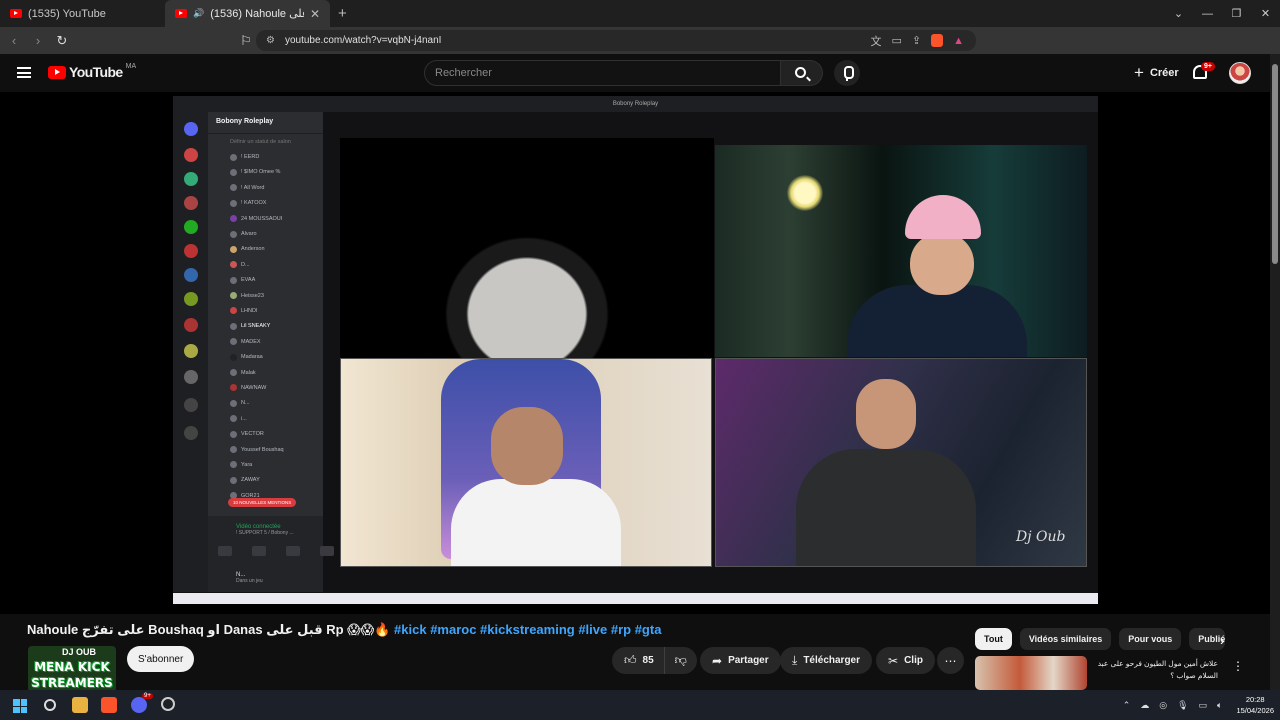  What do you see at coordinates (1238, 666) in the screenshot?
I see `more-vert-icon: ⋮` at bounding box center [1238, 666].